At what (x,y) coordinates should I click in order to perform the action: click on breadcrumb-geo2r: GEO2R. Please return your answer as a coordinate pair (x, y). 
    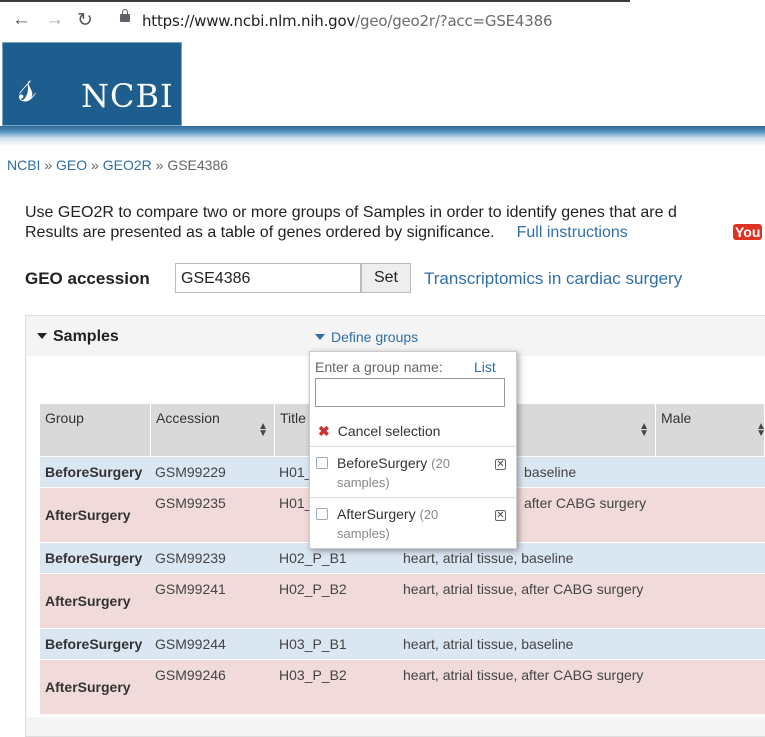
    Looking at the image, I should click on (127, 165).